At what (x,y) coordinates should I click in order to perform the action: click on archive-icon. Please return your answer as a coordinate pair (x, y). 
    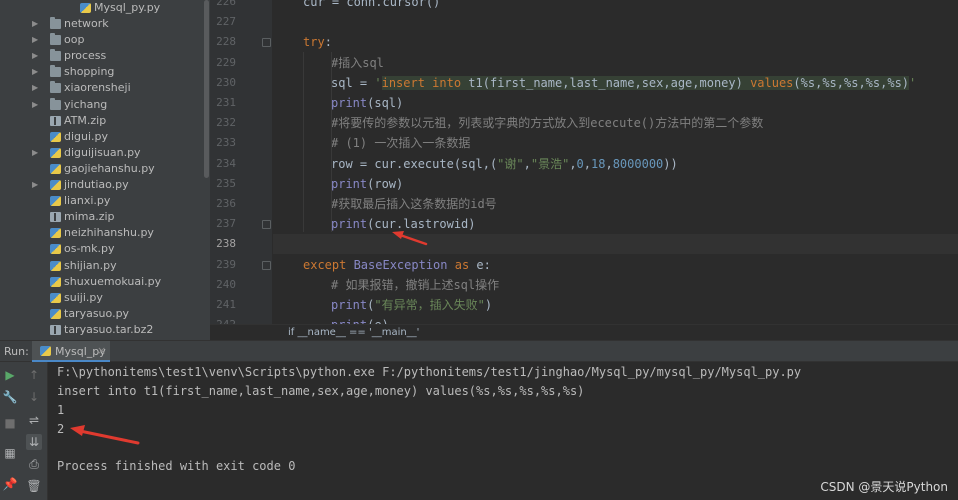
    Looking at the image, I should click on (55, 120).